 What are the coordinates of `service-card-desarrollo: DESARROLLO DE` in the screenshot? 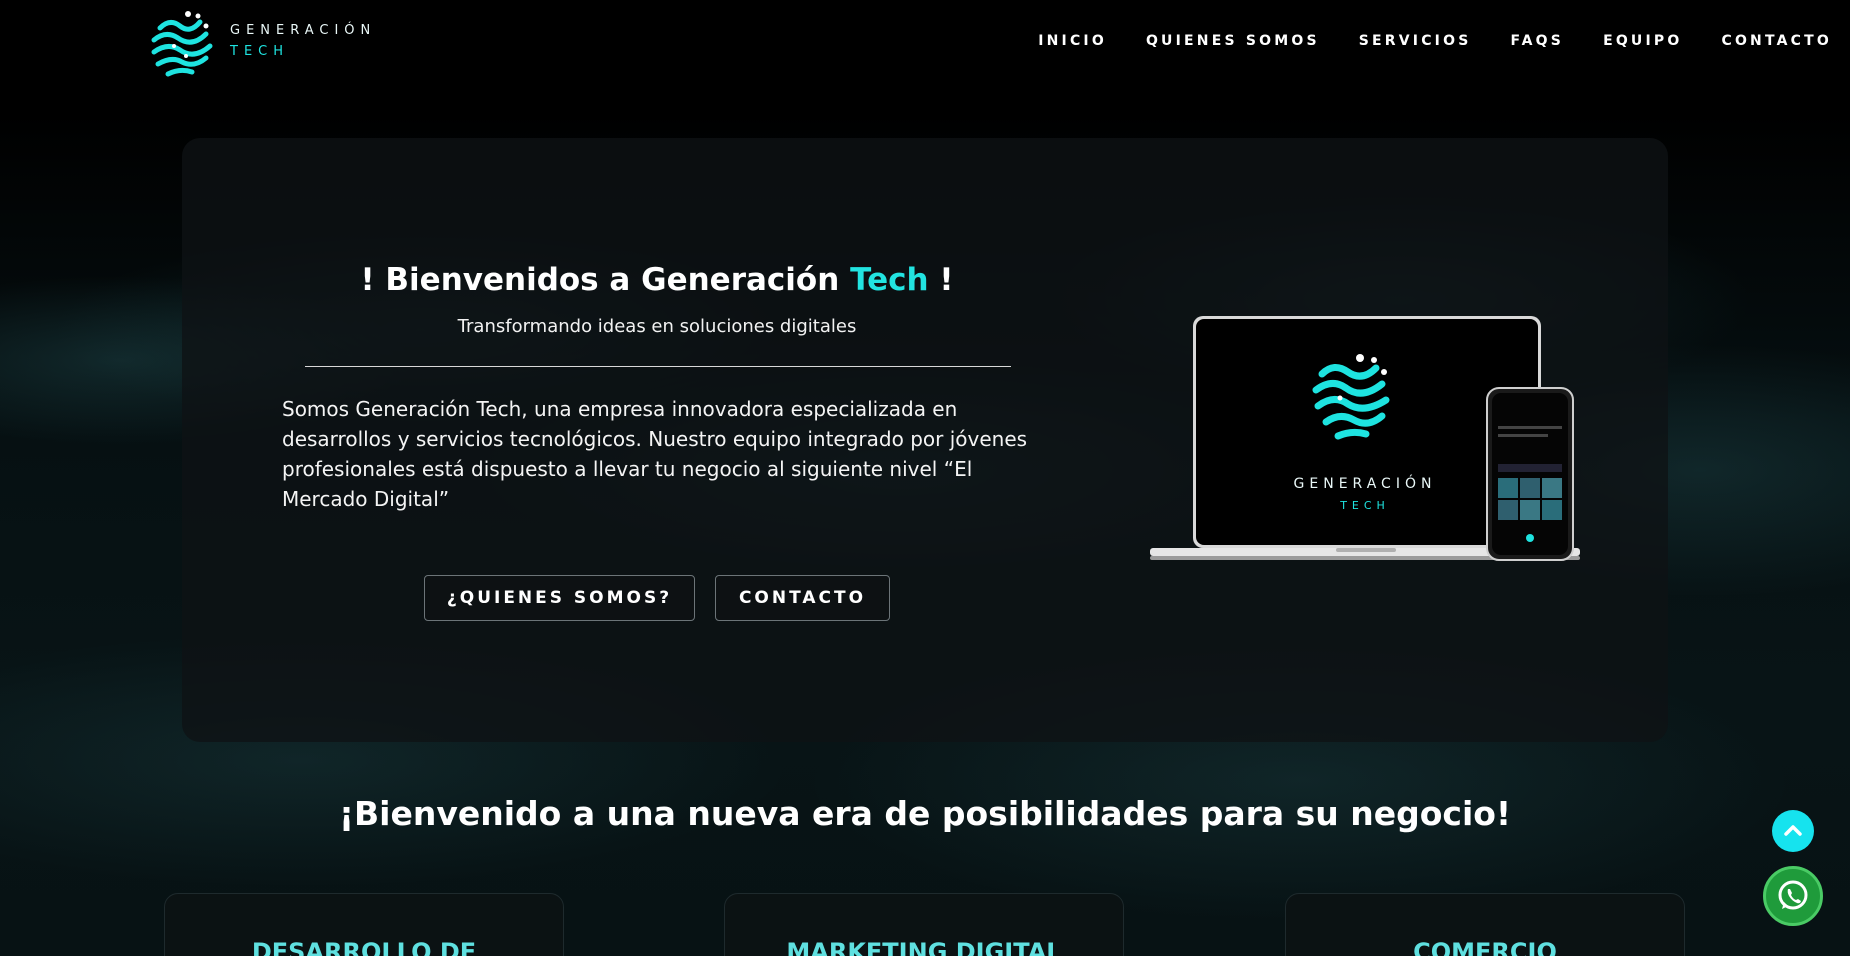 It's located at (364, 924).